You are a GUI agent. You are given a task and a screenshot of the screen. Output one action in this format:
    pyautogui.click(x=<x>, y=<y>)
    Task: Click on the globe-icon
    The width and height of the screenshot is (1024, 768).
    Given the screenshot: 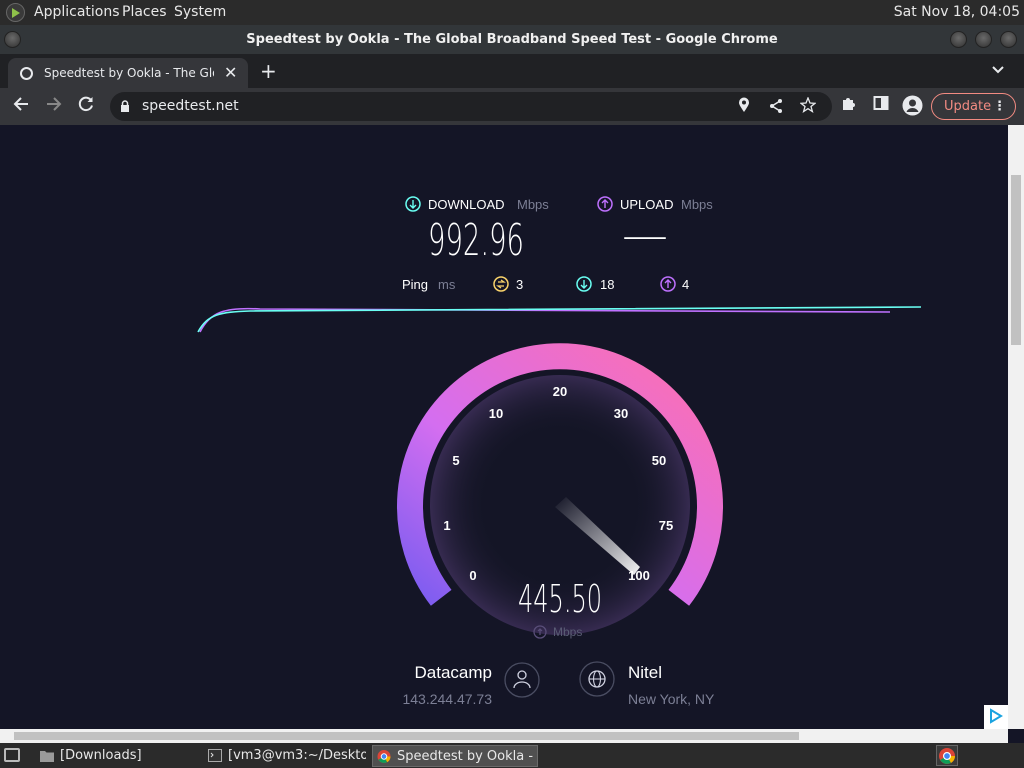 What is the action you would take?
    pyautogui.click(x=597, y=679)
    